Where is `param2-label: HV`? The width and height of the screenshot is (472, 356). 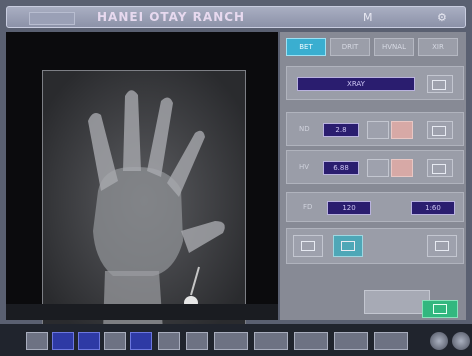 param2-label: HV is located at coordinates (304, 167).